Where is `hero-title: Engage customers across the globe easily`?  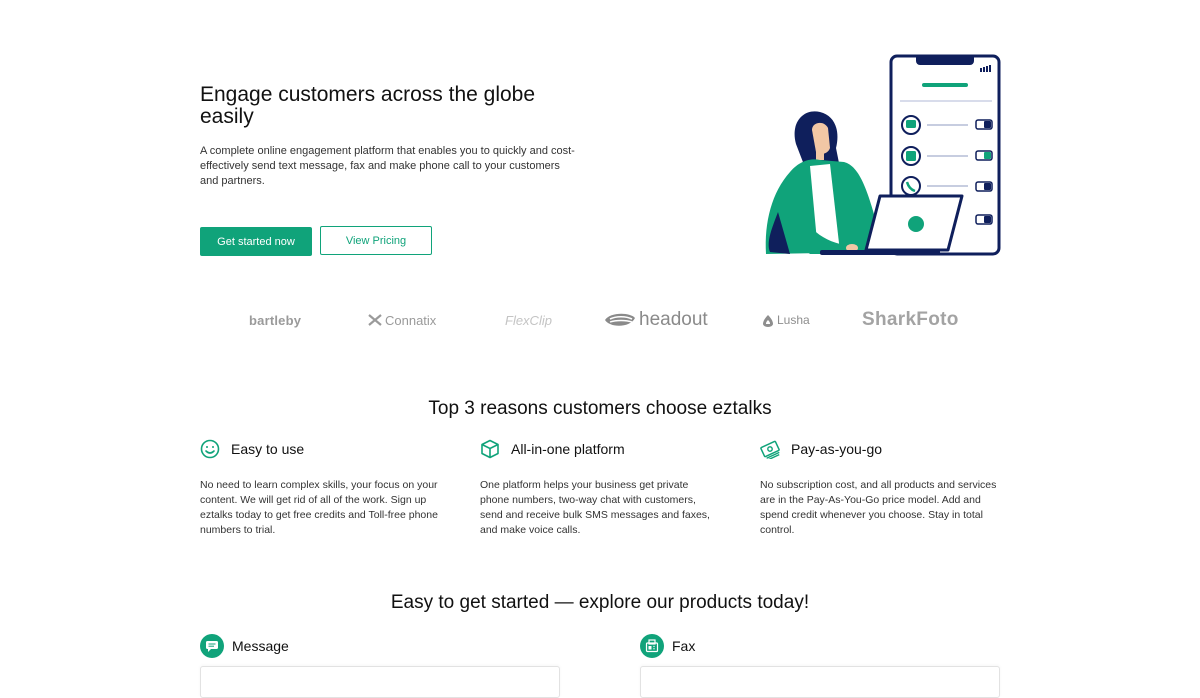
hero-title: Engage customers across the globe easily is located at coordinates (368, 105).